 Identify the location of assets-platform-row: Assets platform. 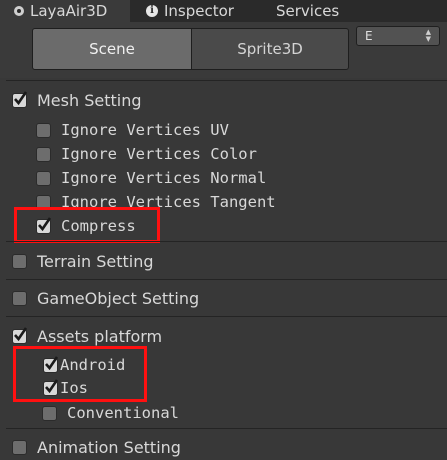
(223, 336).